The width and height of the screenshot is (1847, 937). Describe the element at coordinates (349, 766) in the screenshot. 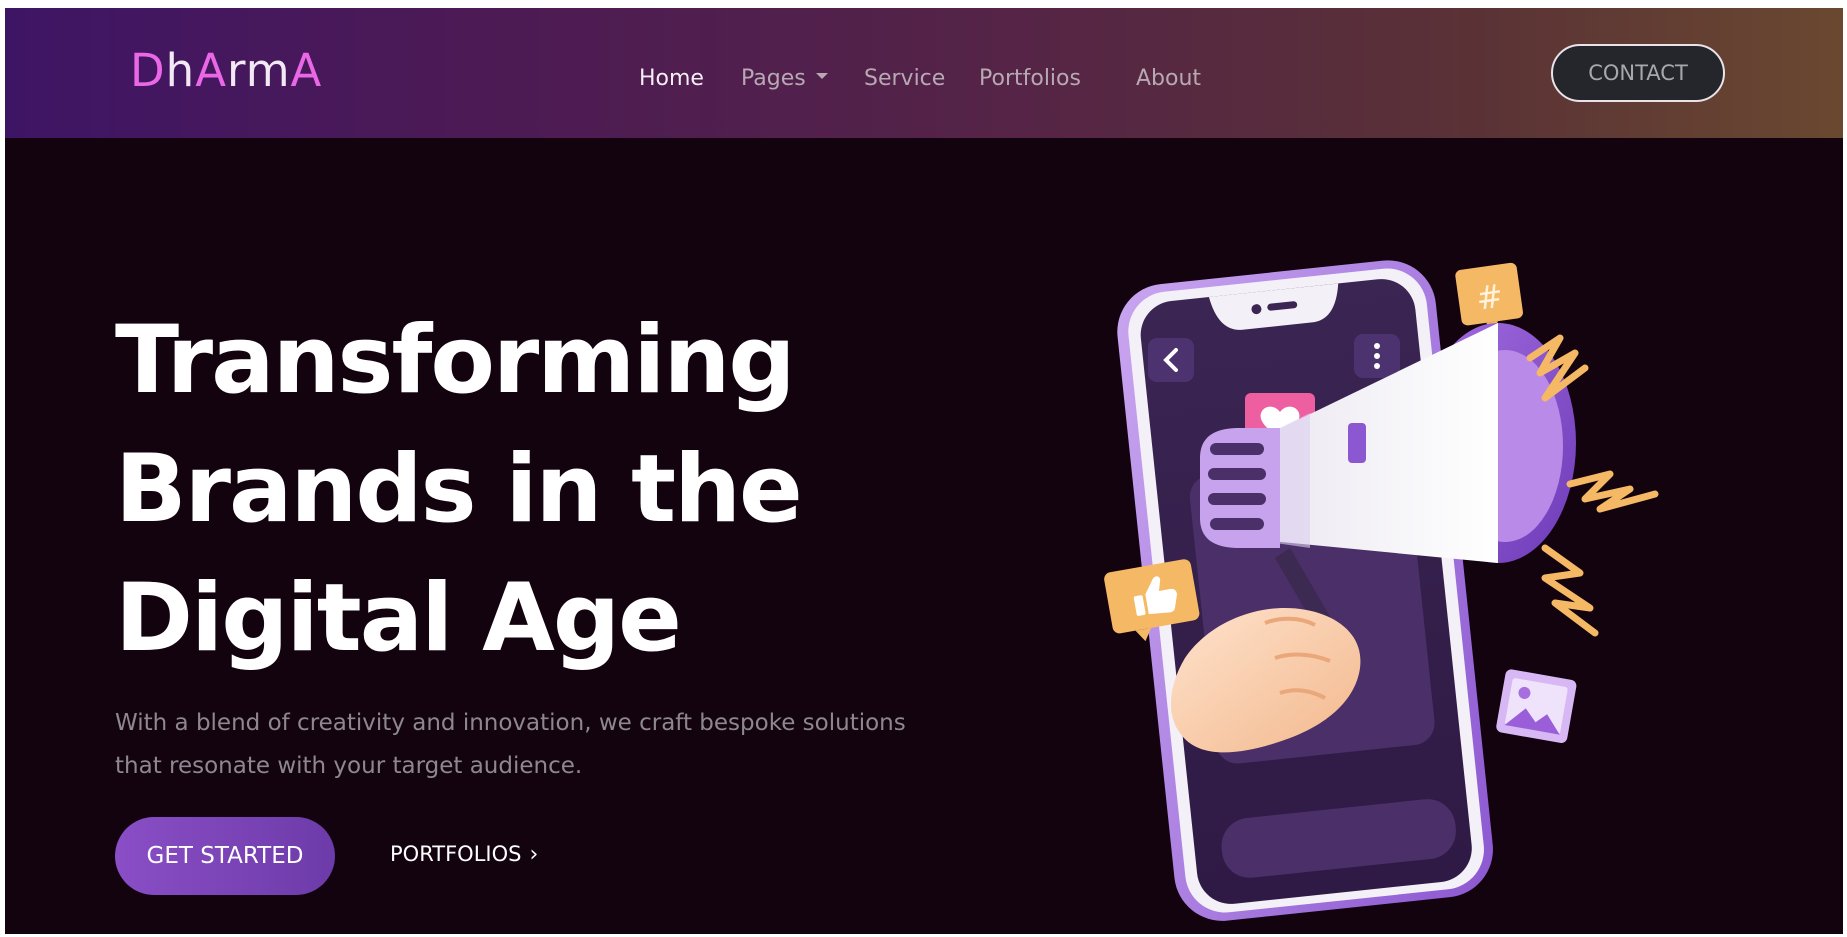

I see `hero-subtitle-line: that resonate with your target audience.` at that location.